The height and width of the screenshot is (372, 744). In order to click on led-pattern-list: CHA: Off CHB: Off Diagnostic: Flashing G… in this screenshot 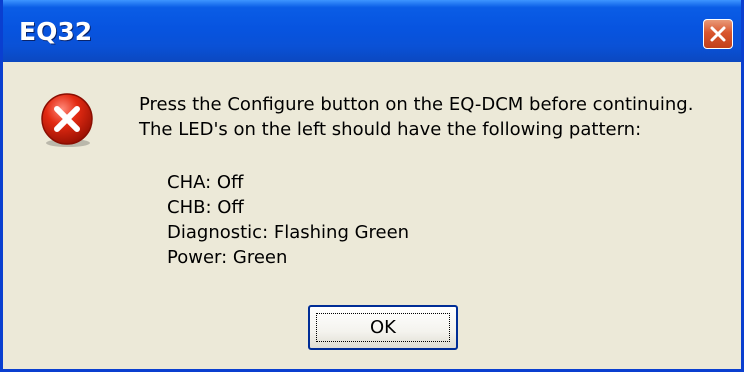, I will do `click(288, 220)`.